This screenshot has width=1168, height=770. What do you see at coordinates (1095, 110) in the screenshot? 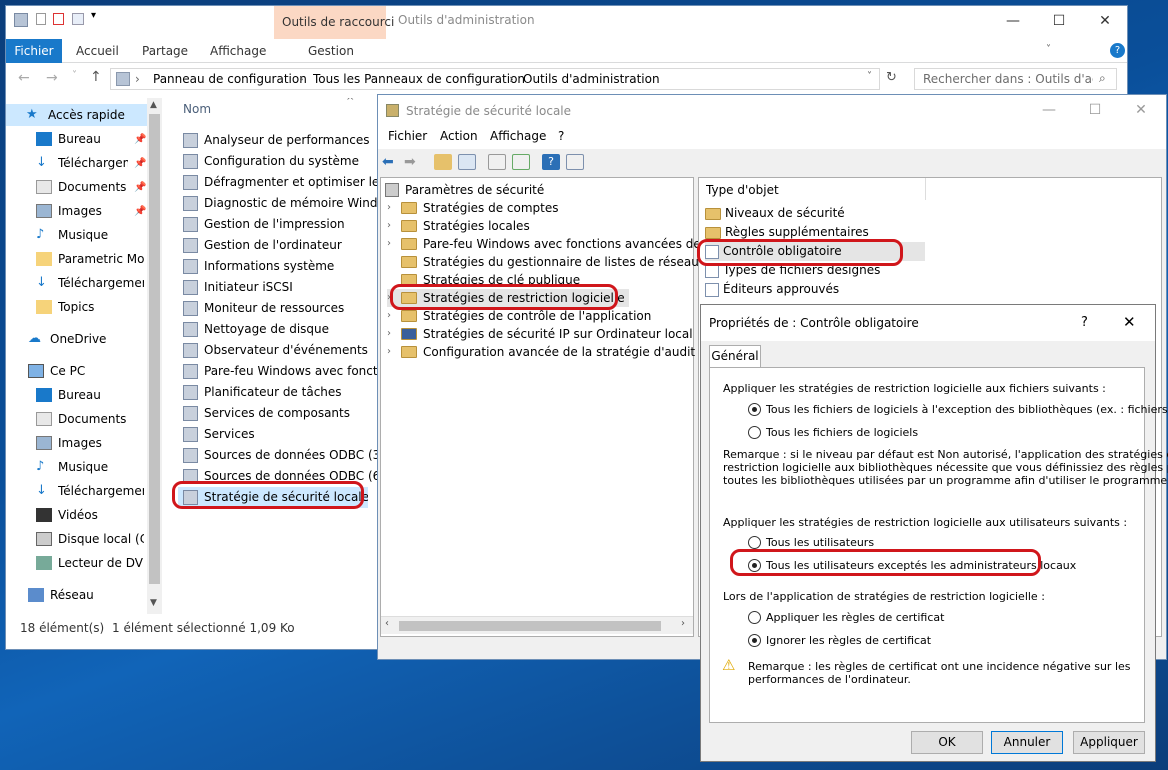
I see `mmc-maximize-button: ☐` at bounding box center [1095, 110].